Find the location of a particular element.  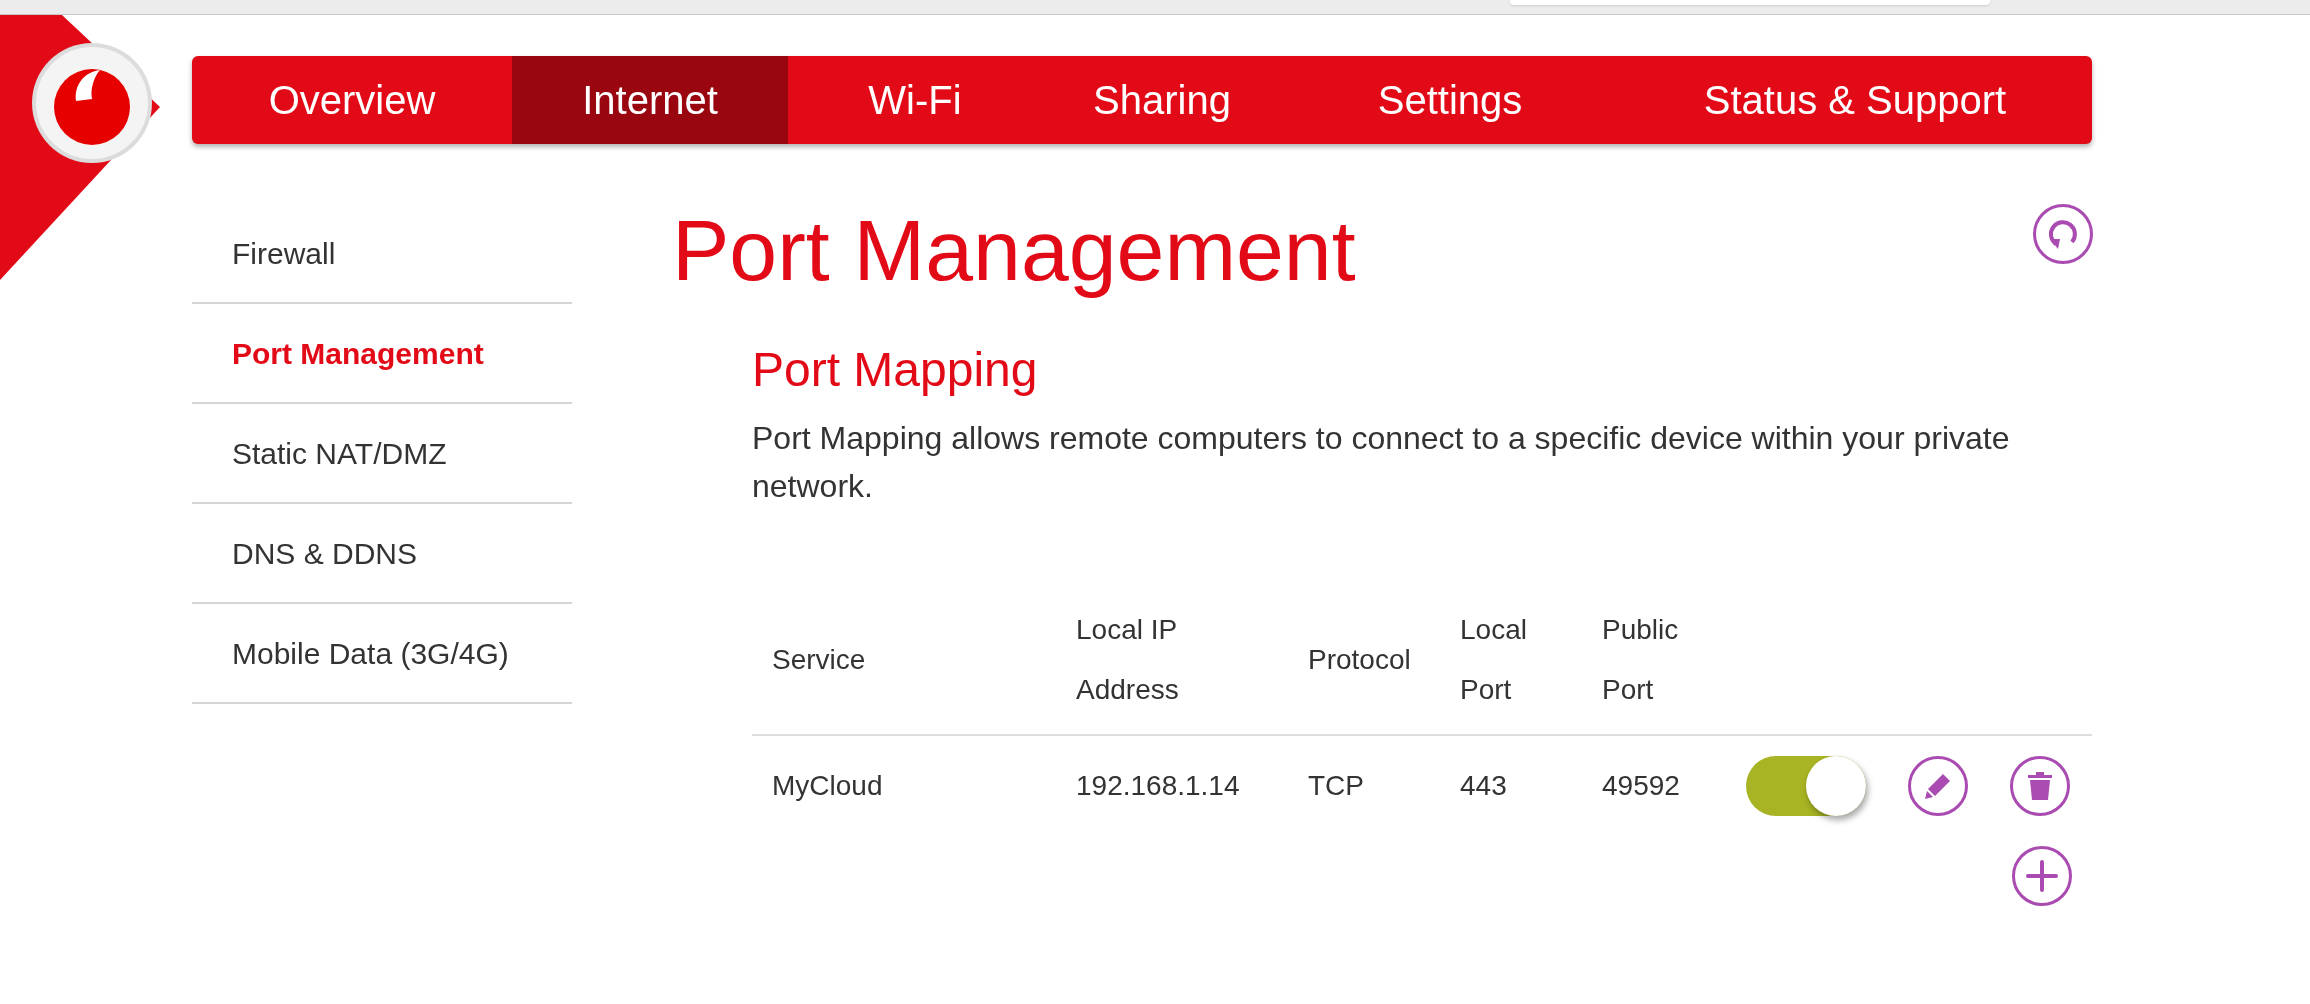

nav-tab: Internet is located at coordinates (650, 100).